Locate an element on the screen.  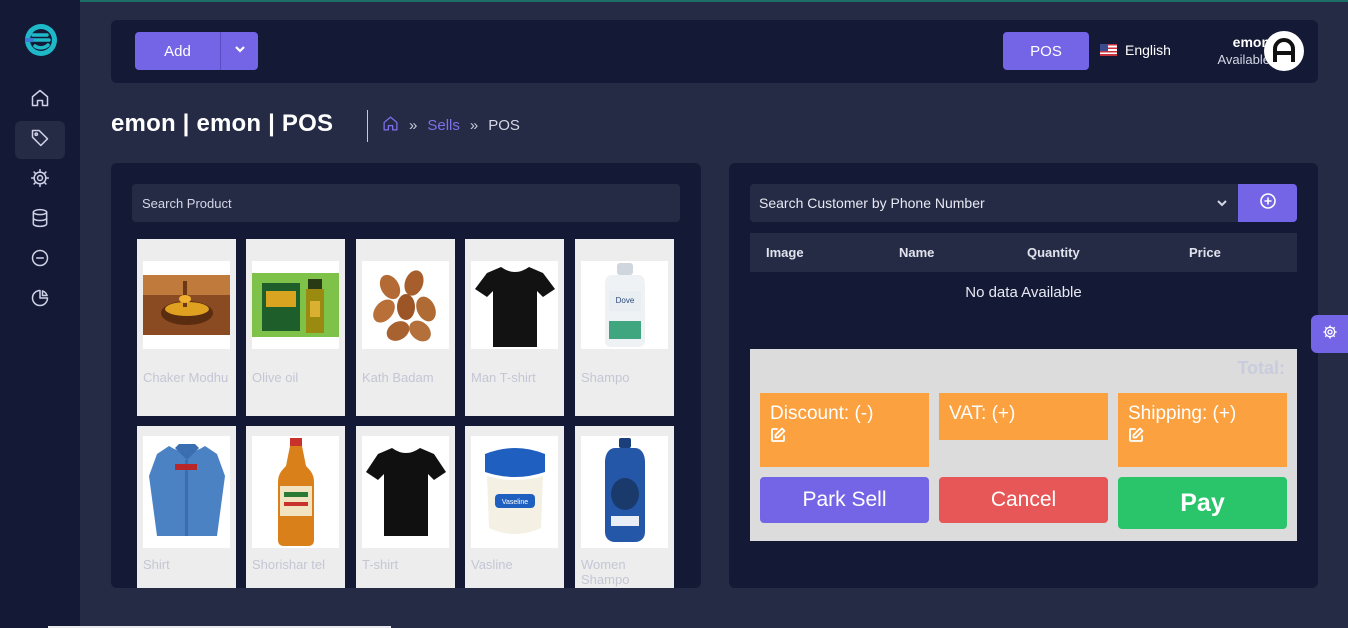
settings-drawer-toggle is located at coordinates (1329, 334).